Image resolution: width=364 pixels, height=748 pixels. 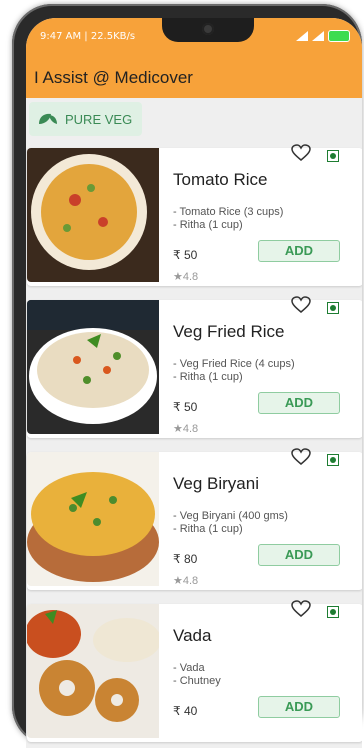 I want to click on dish-price: ₹ 40, so click(x=185, y=711).